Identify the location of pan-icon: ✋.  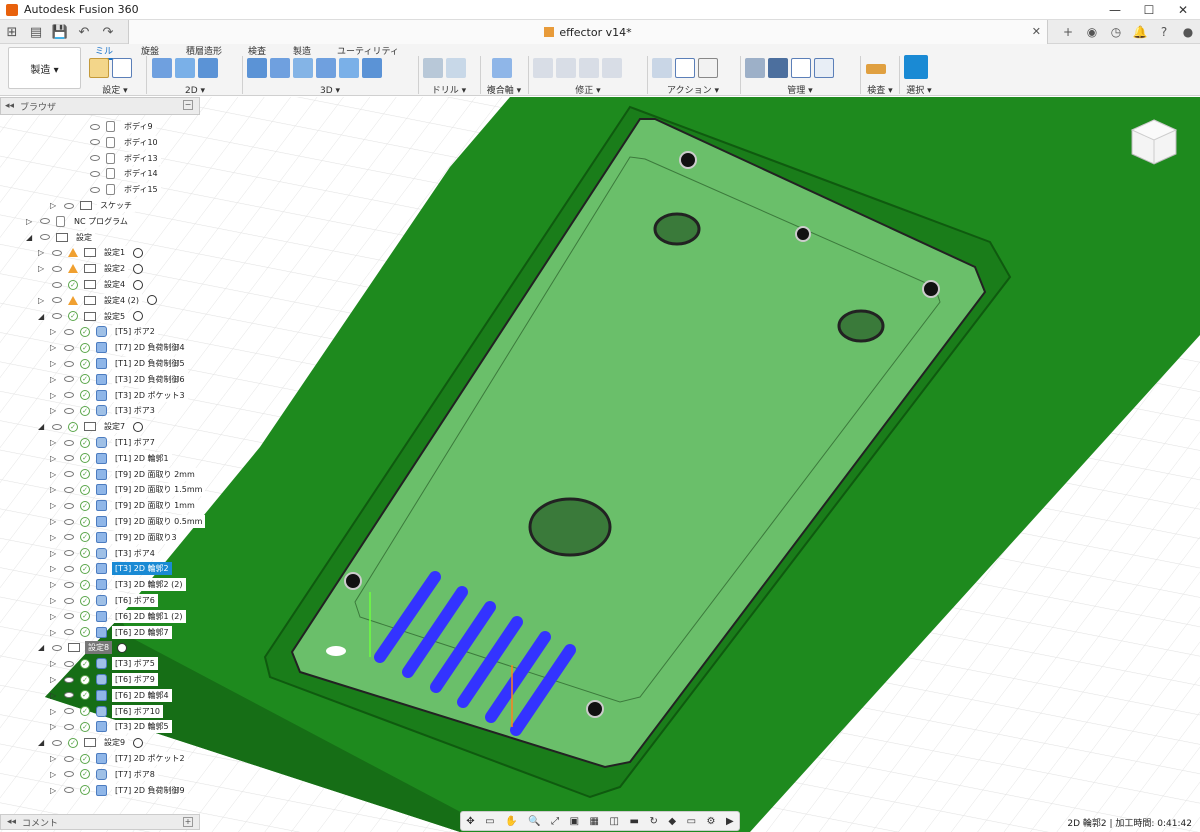
(511, 821).